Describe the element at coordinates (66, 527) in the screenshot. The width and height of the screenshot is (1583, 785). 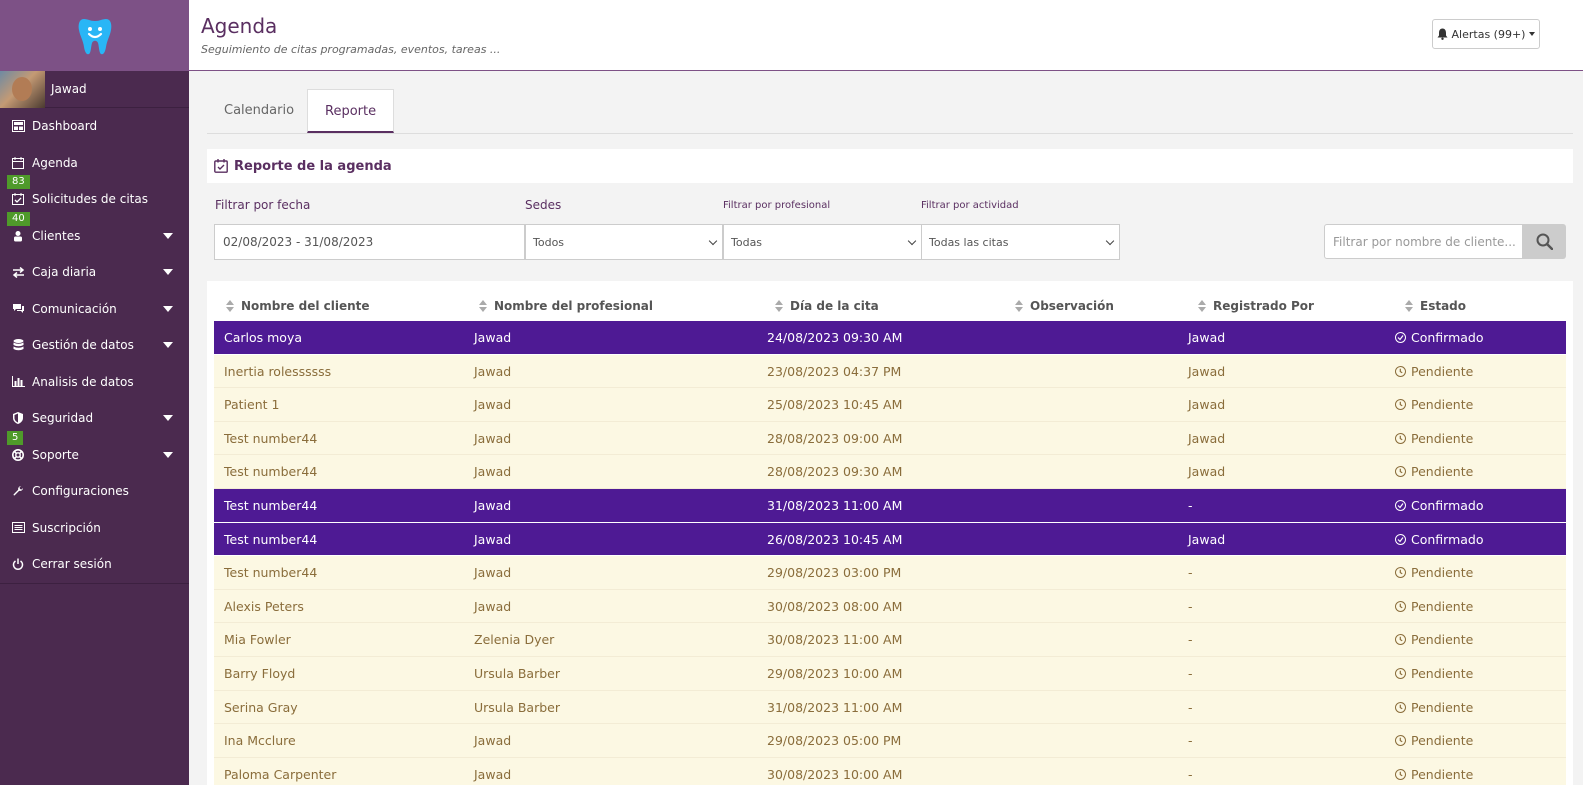
I see `sidebar-item-label: Suscripción` at that location.